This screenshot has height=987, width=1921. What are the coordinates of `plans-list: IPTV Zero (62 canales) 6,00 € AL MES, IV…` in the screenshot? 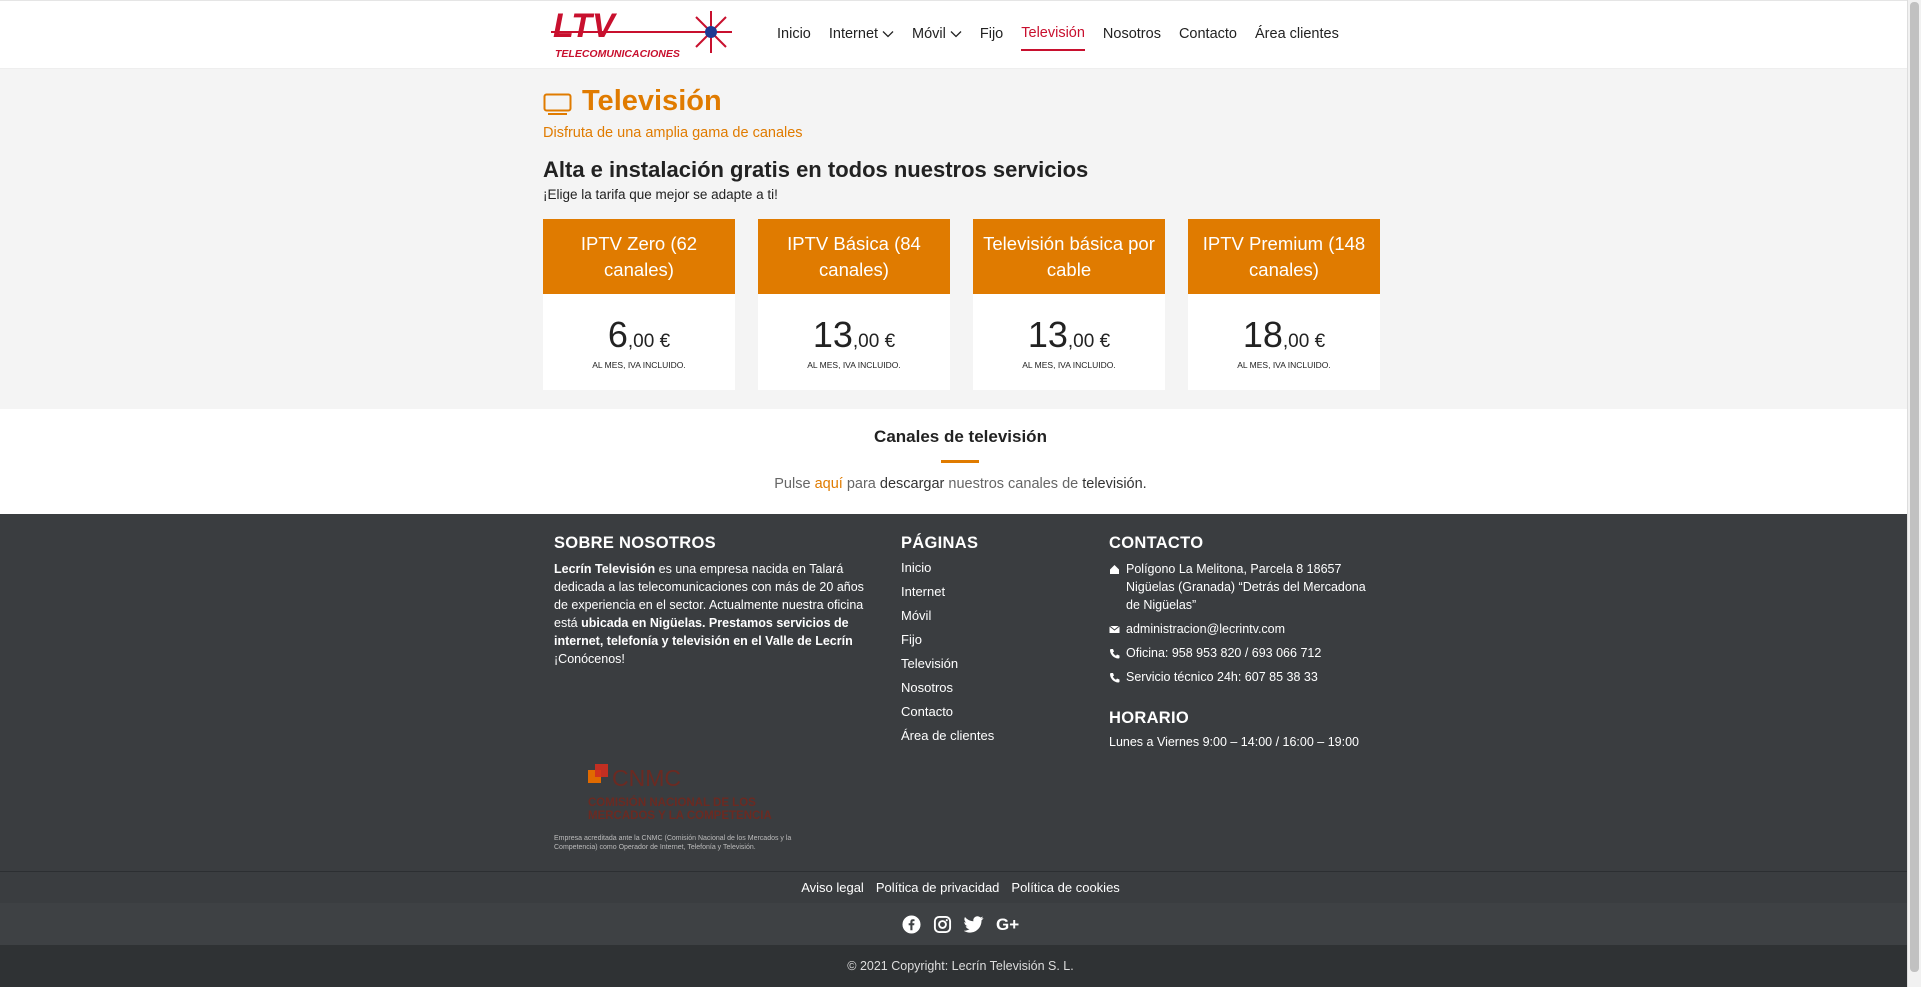 It's located at (961, 304).